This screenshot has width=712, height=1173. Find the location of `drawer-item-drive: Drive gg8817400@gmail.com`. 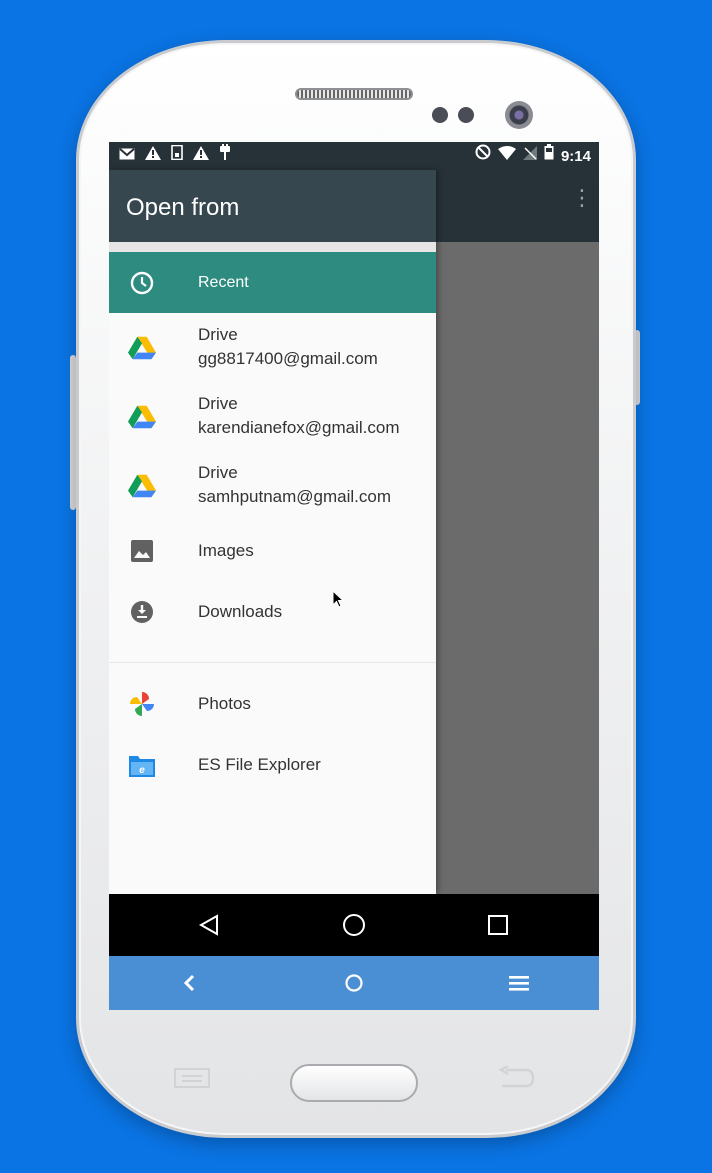

drawer-item-drive: Drive gg8817400@gmail.com is located at coordinates (272, 347).